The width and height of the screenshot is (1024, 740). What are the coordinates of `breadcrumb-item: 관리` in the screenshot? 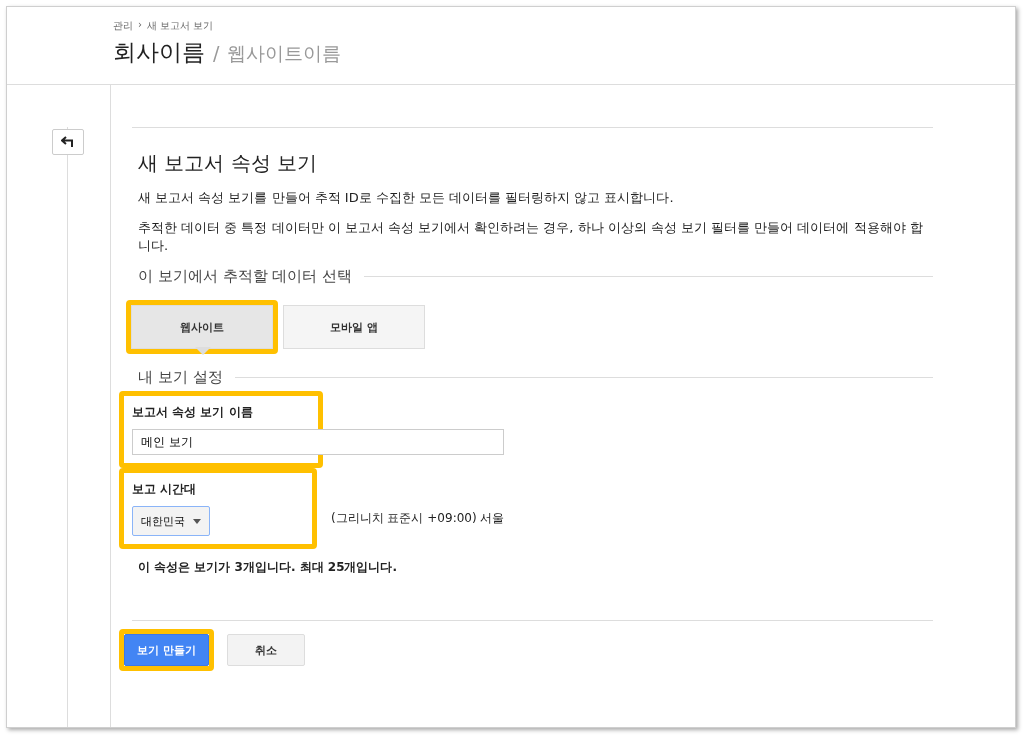 It's located at (123, 26).